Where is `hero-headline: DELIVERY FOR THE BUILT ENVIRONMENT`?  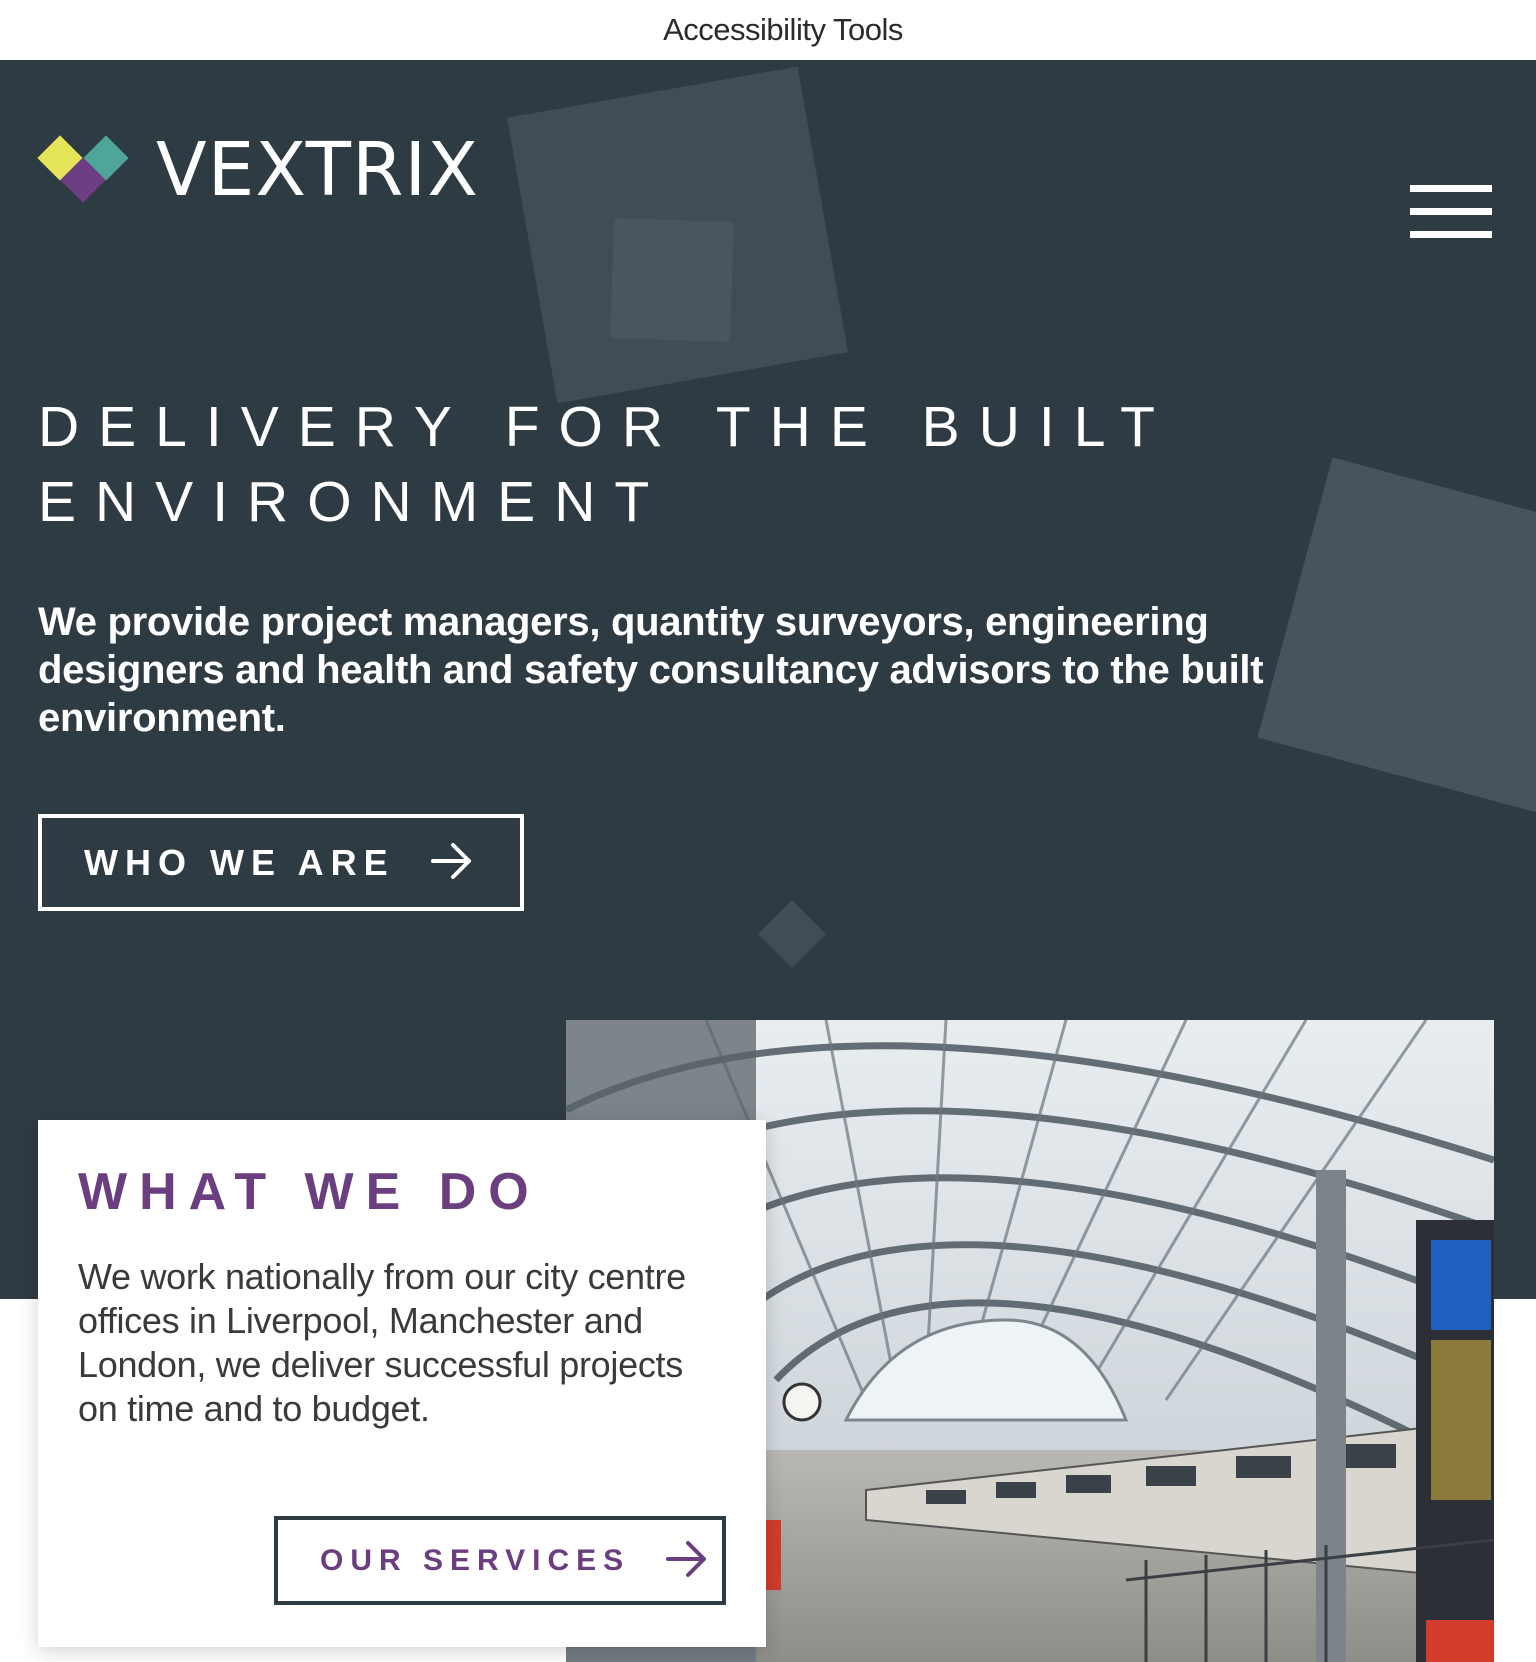
hero-headline: DELIVERY FOR THE BUILT ENVIRONMENT is located at coordinates (613, 465).